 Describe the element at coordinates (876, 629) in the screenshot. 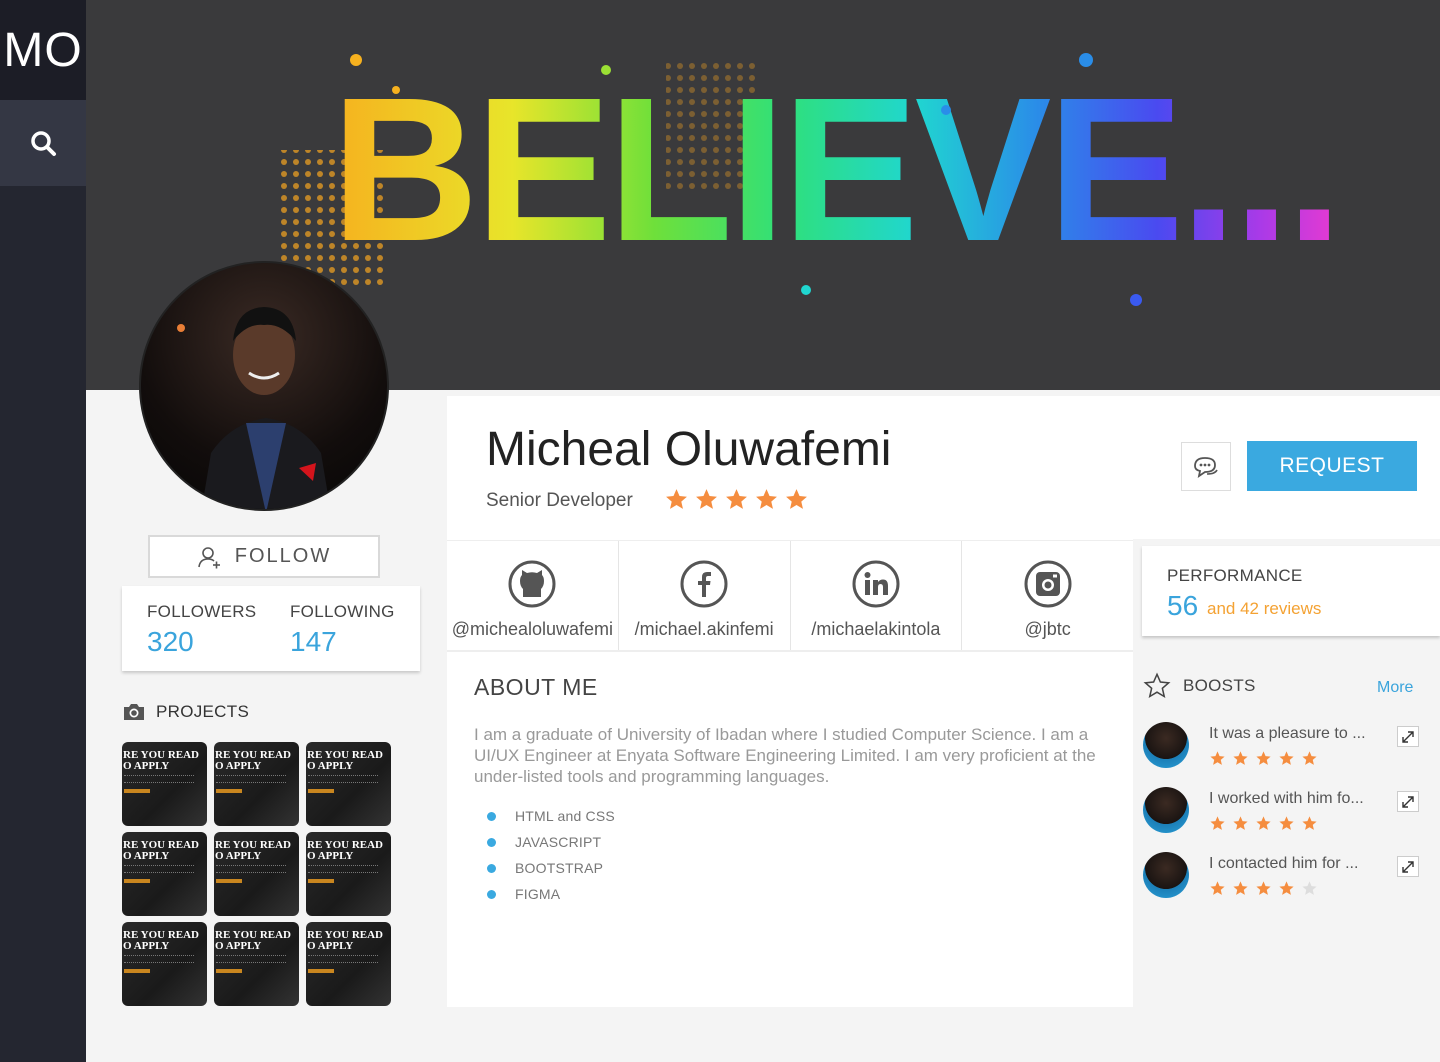

I see `linkedin-handle: /michaelakintola` at that location.